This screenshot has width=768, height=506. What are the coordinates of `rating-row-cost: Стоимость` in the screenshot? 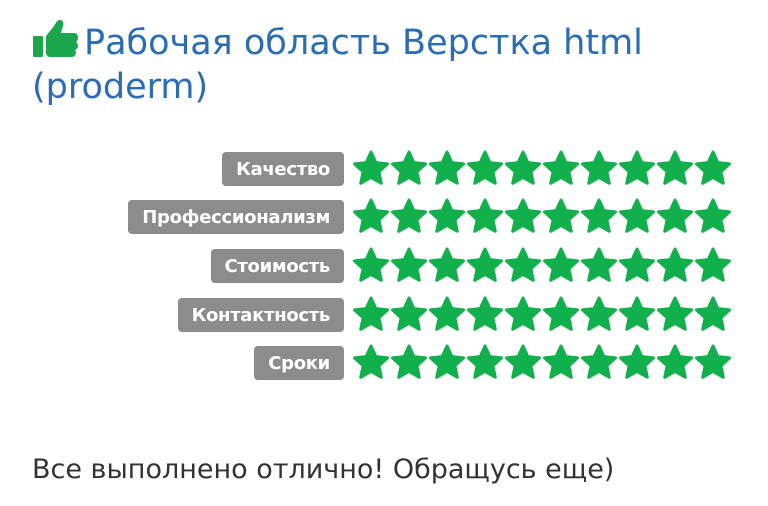 It's located at (384, 267).